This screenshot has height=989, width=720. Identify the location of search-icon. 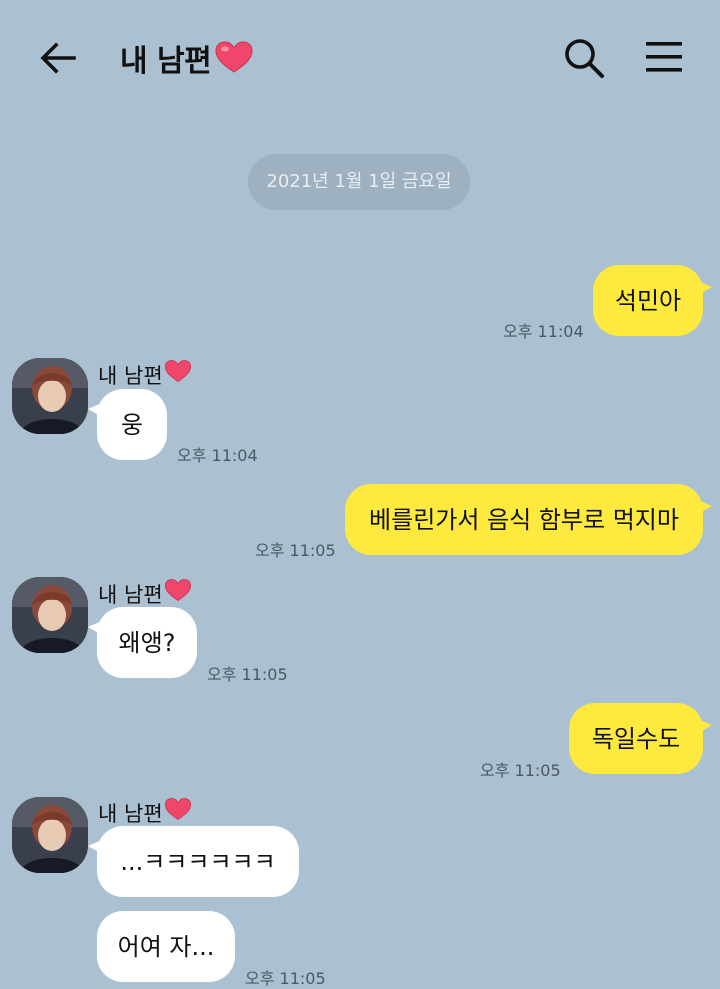
(584, 58).